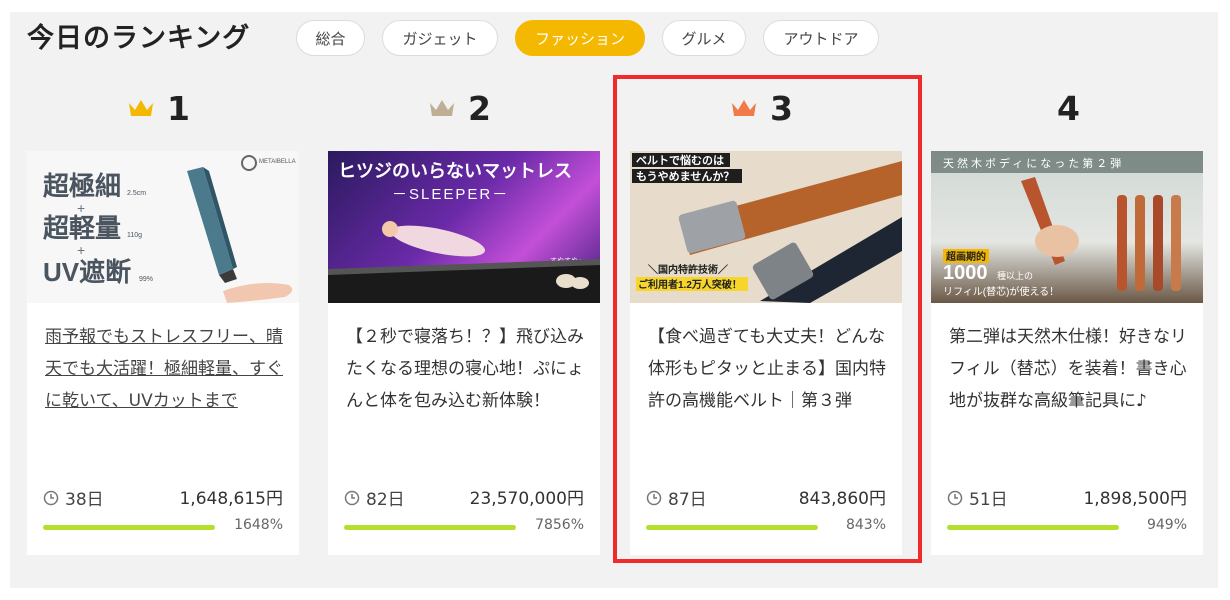 The image size is (1230, 600). I want to click on image-text-unit1: 2.5cm, so click(136, 193).